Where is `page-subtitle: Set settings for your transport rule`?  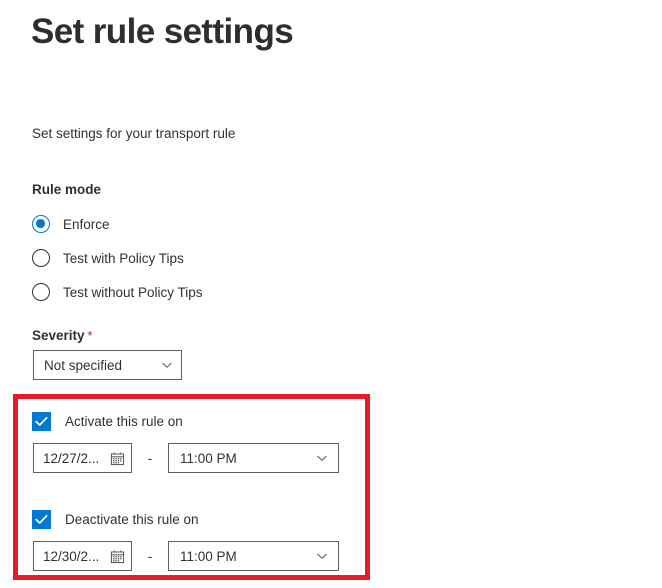 page-subtitle: Set settings for your transport rule is located at coordinates (134, 133).